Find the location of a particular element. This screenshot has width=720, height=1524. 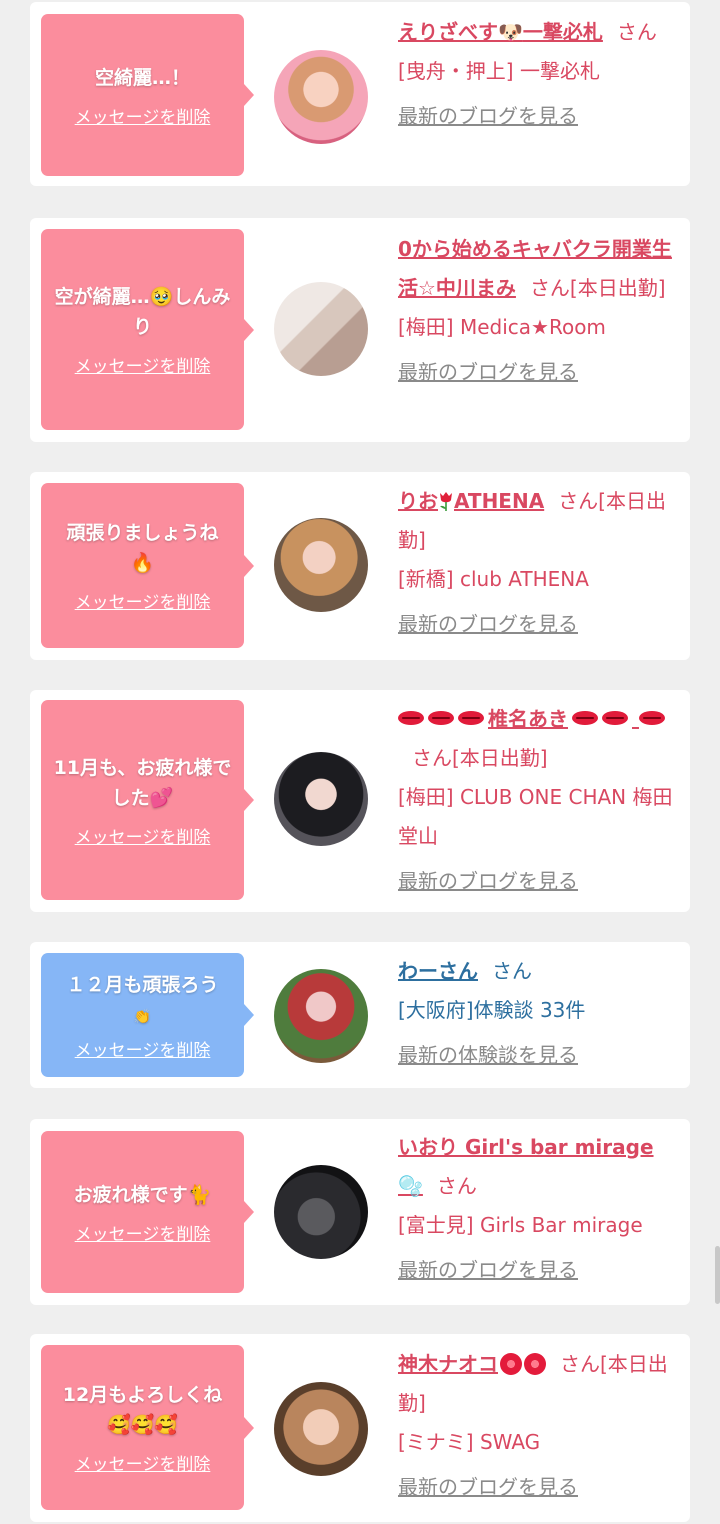

cat-emoji-icon: 🐈 is located at coordinates (199, 1194).